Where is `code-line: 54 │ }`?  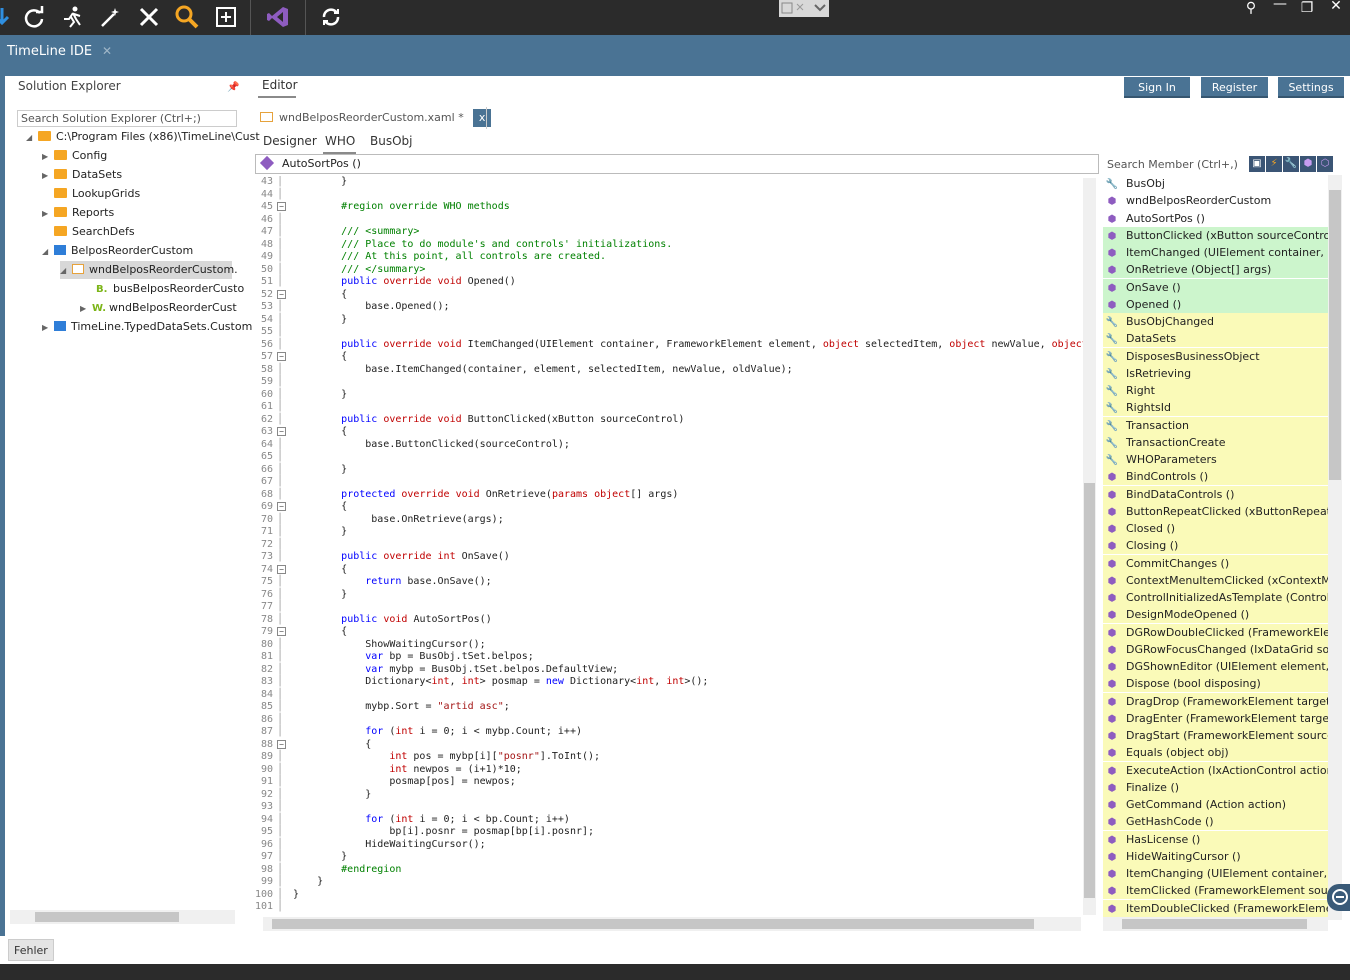
code-line: 54 │ } is located at coordinates (301, 320).